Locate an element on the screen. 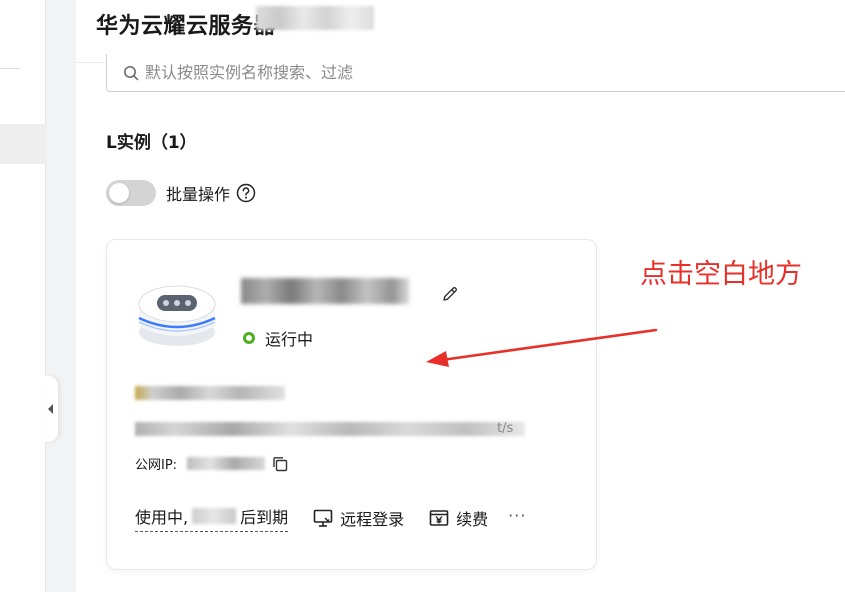  search-icon is located at coordinates (131, 72).